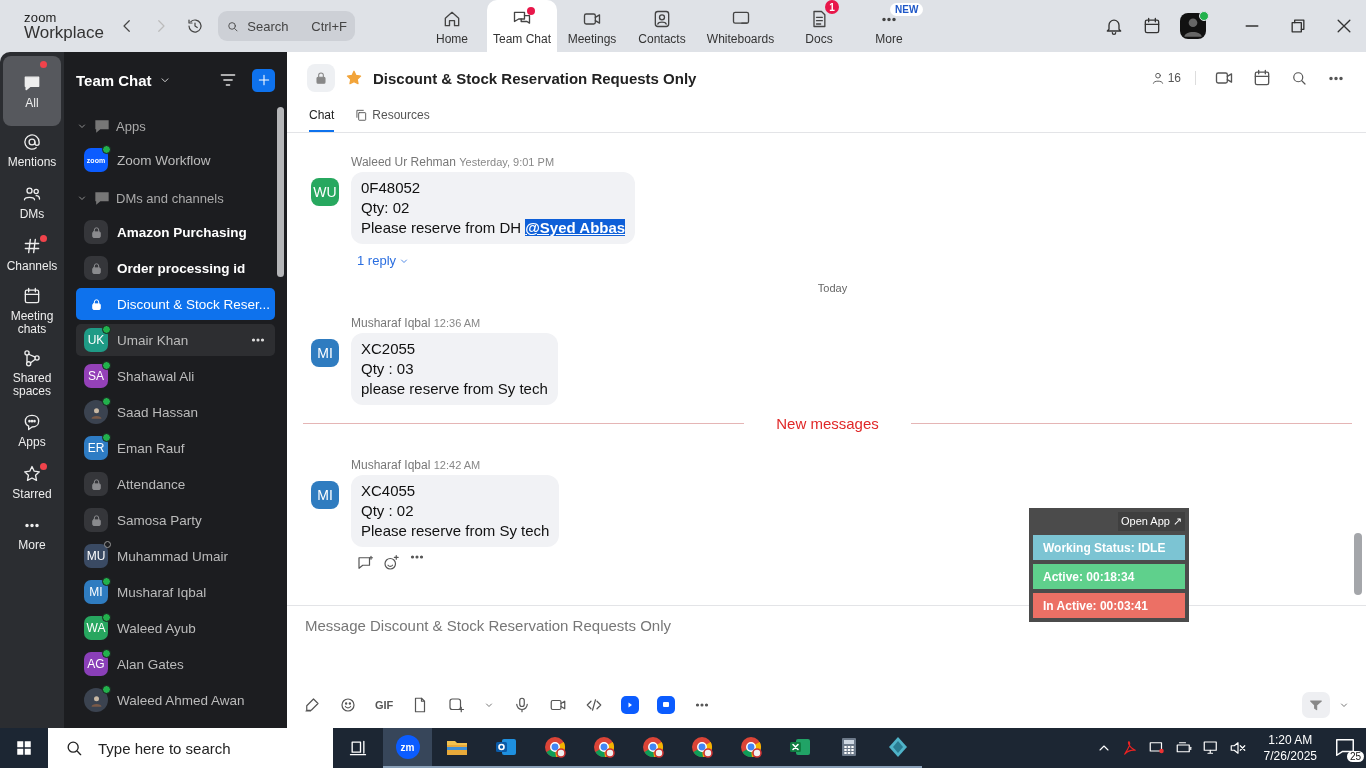 This screenshot has height=768, width=1366. Describe the element at coordinates (175, 376) in the screenshot. I see `chat-list-item: SA Shahawal Ali` at that location.